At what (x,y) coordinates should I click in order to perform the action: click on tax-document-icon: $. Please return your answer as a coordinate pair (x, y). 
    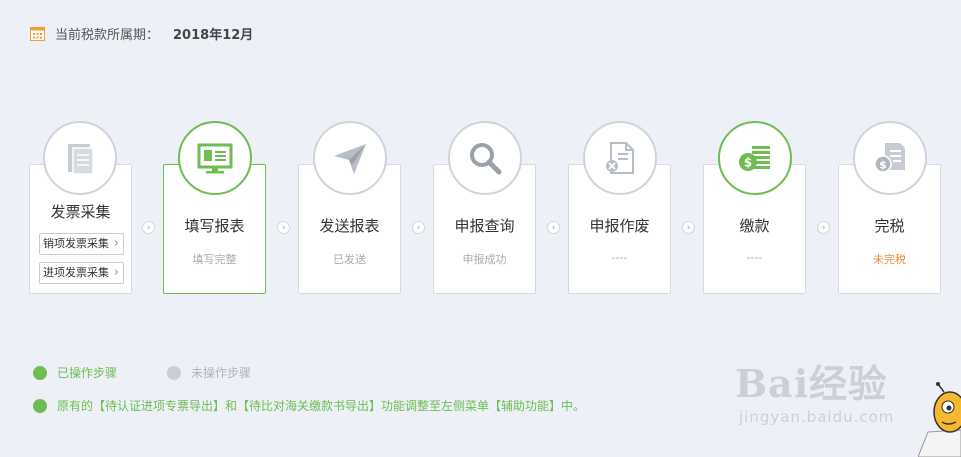
    Looking at the image, I should click on (890, 158).